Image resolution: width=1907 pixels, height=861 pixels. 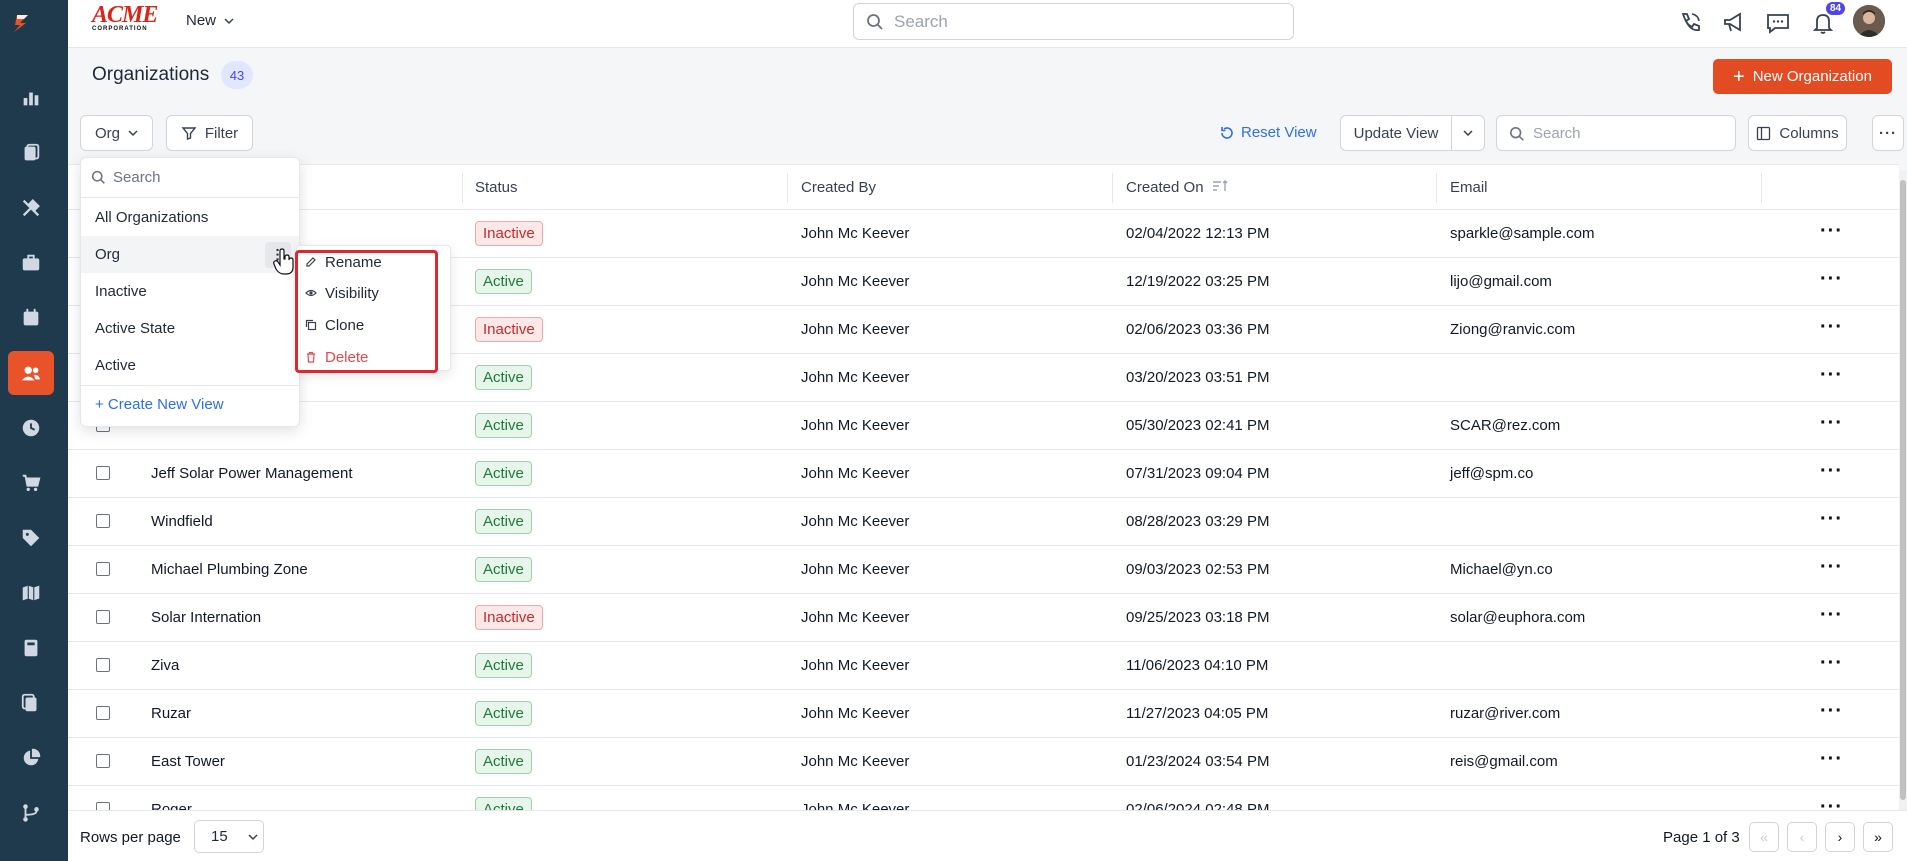 I want to click on tools-icon, so click(x=31, y=208).